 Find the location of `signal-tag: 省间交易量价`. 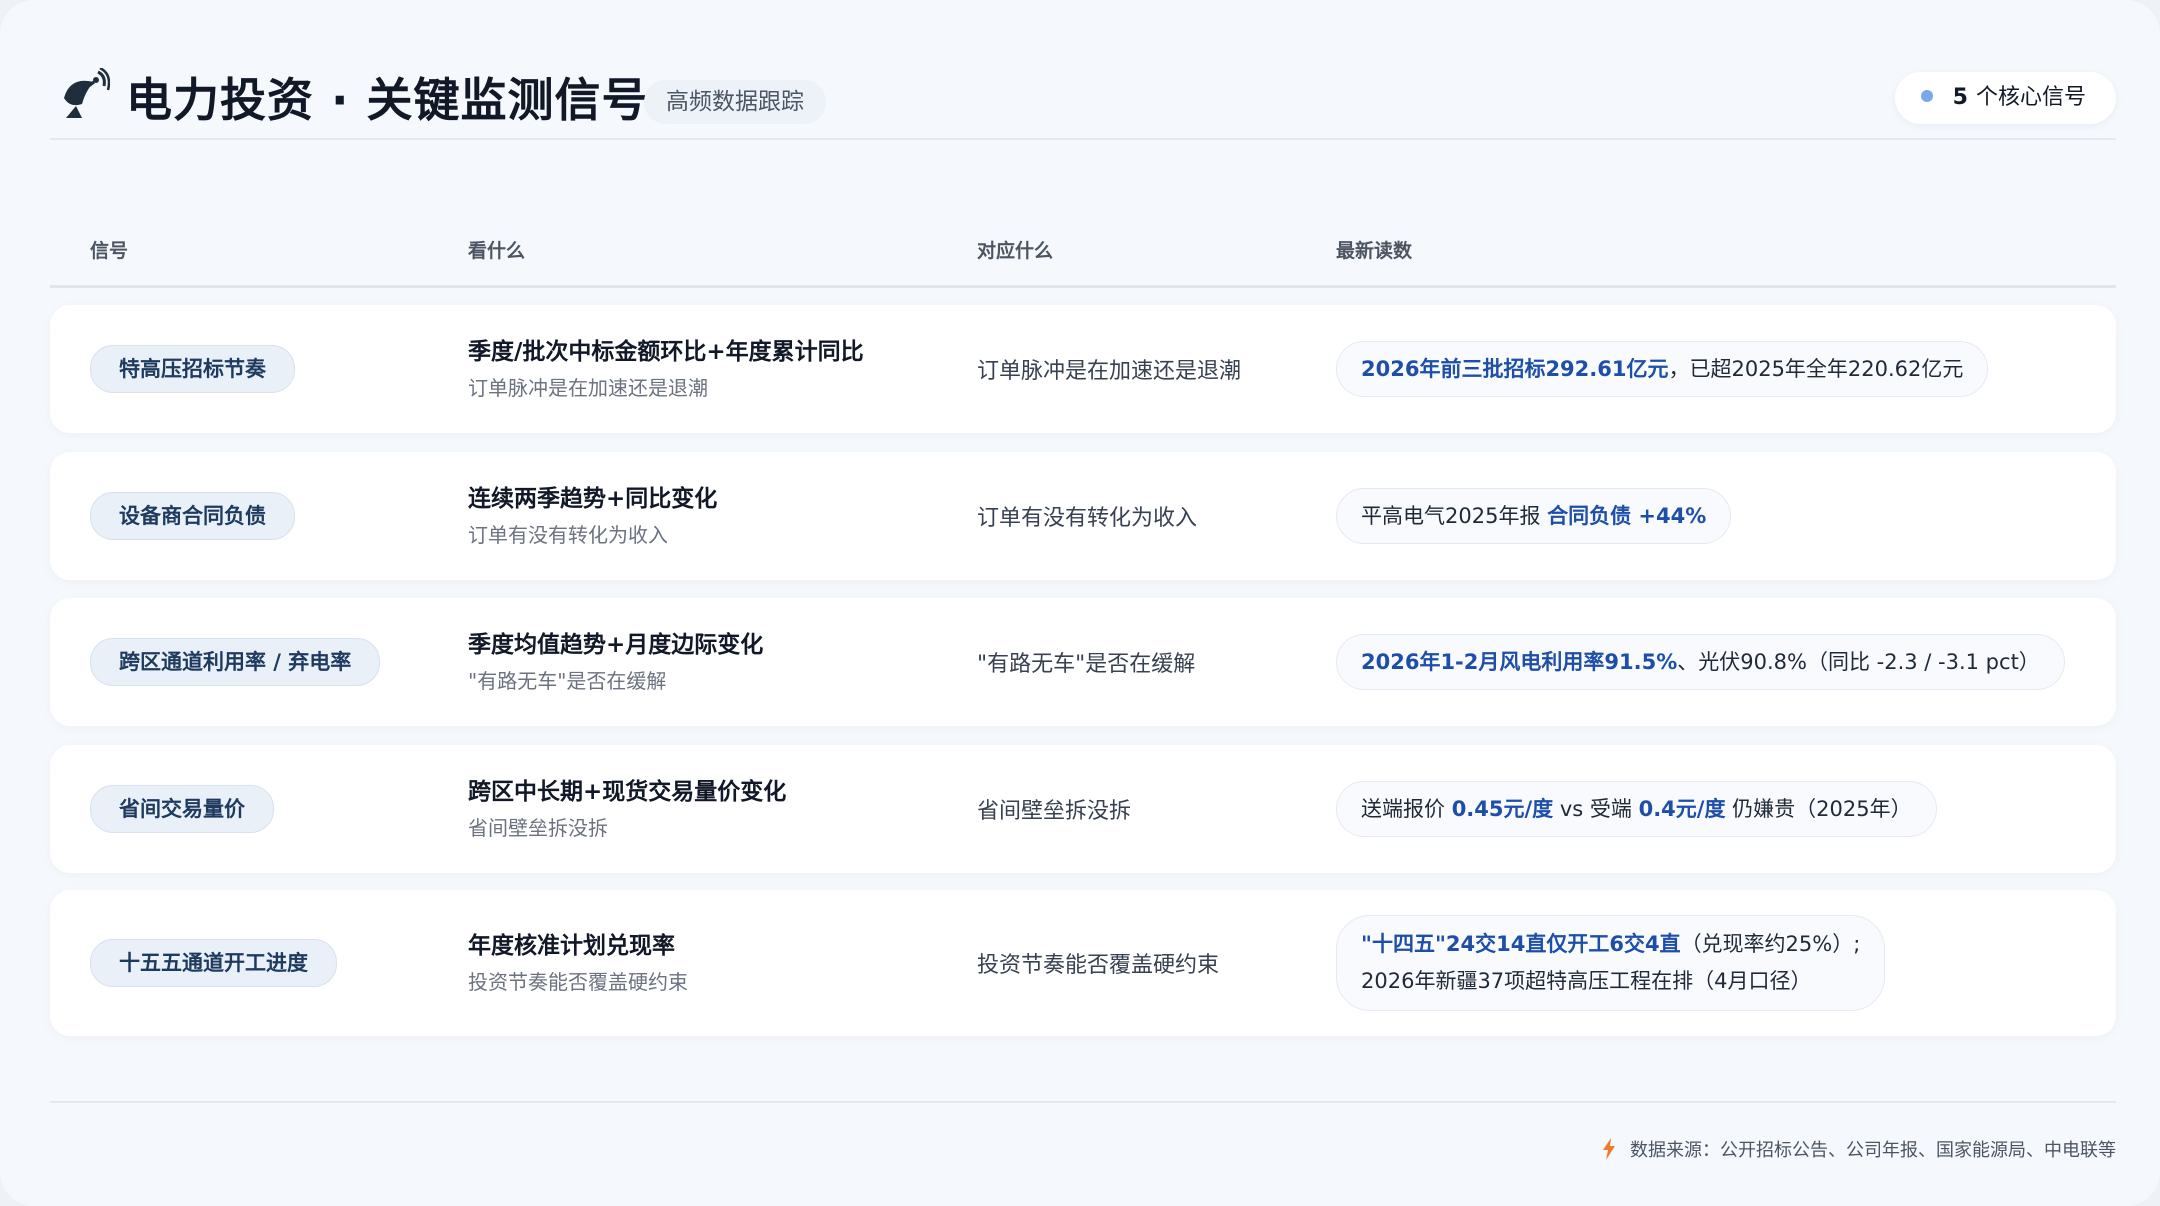

signal-tag: 省间交易量价 is located at coordinates (182, 809).